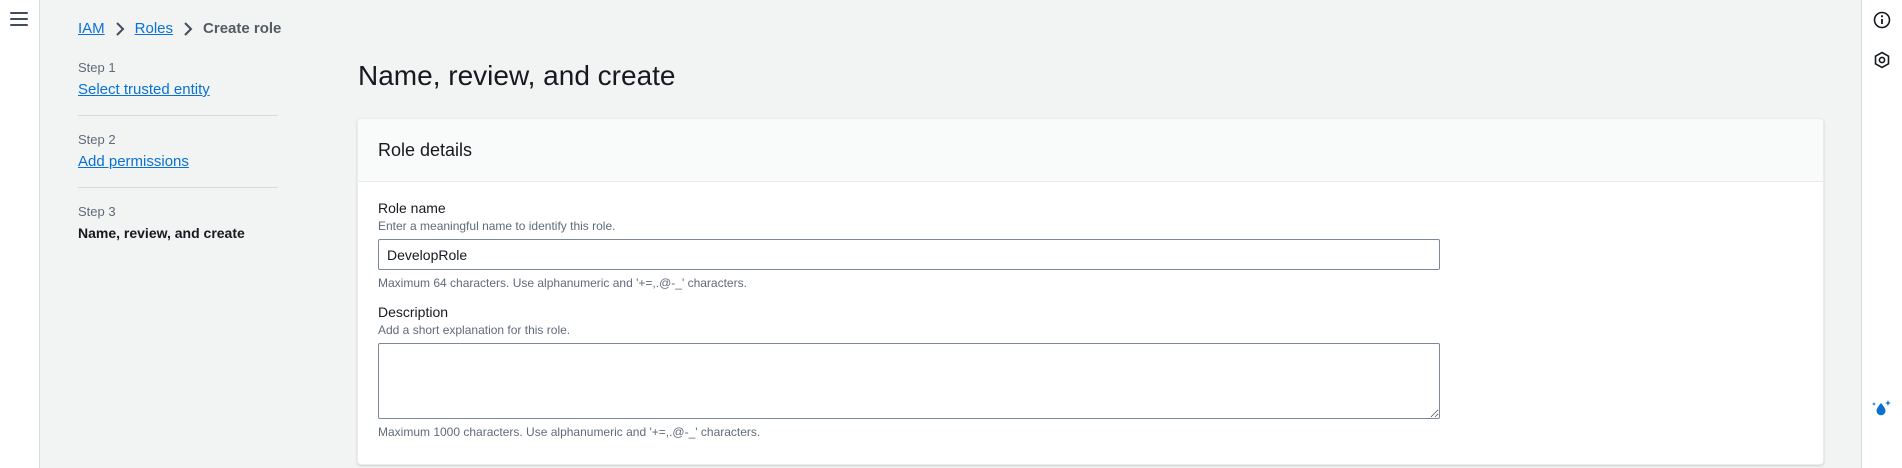  What do you see at coordinates (179, 28) in the screenshot?
I see `breadcrumb: IAM Roles Create role` at bounding box center [179, 28].